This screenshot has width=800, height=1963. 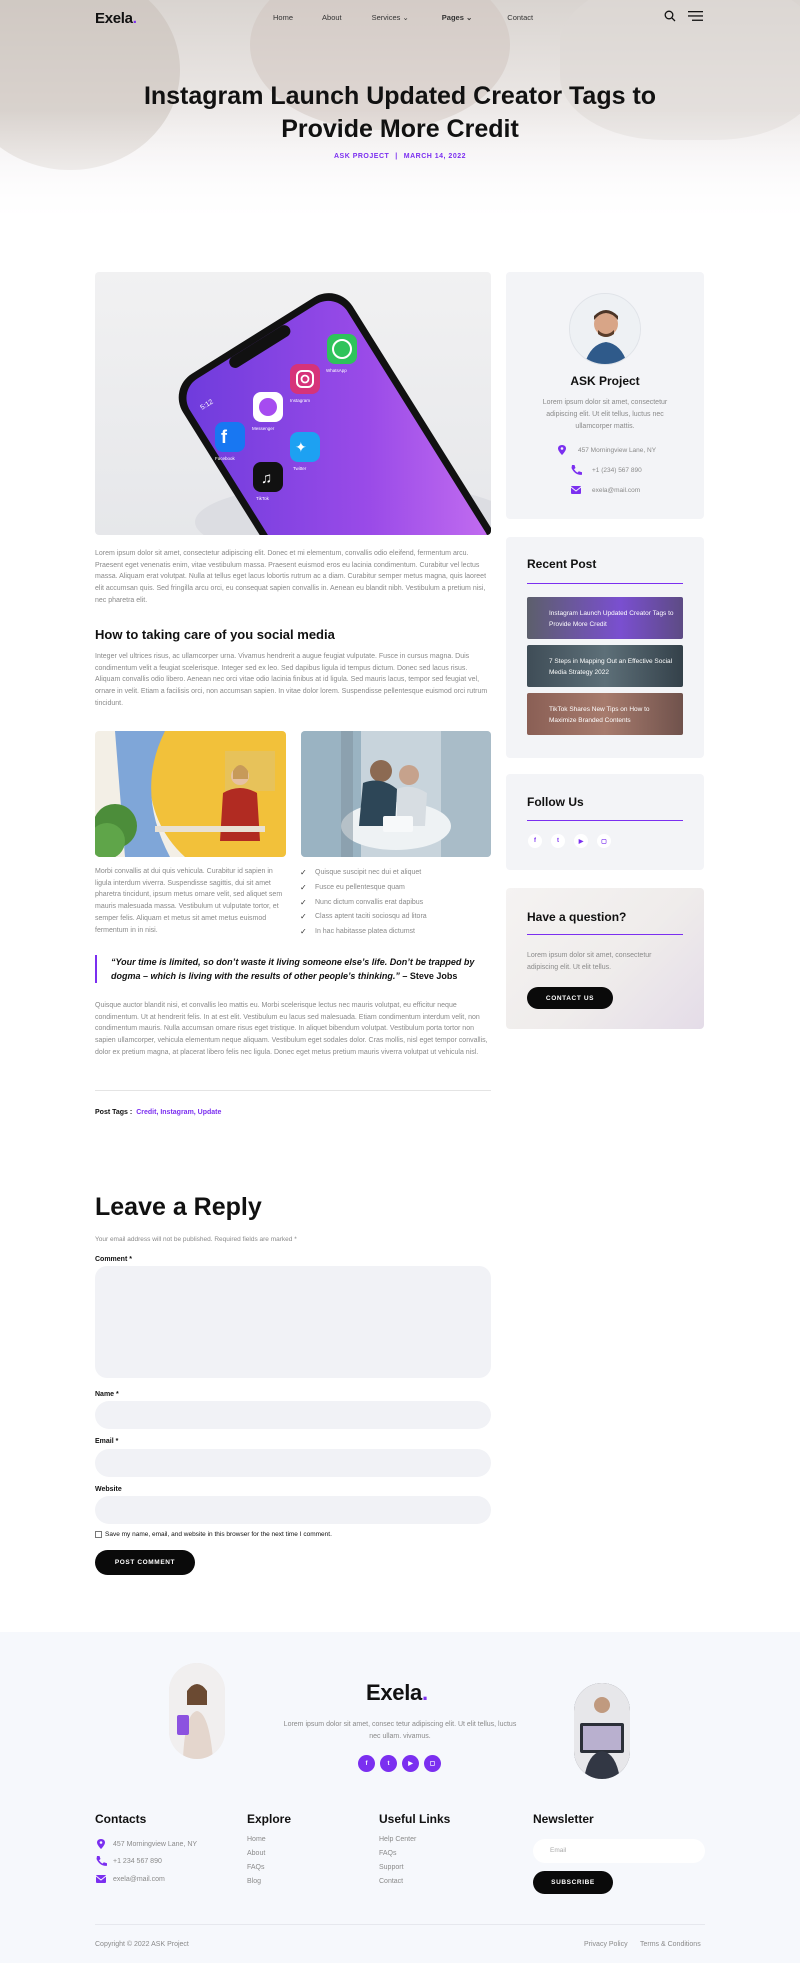 What do you see at coordinates (391, 1867) in the screenshot?
I see `footer-link-support: Support` at bounding box center [391, 1867].